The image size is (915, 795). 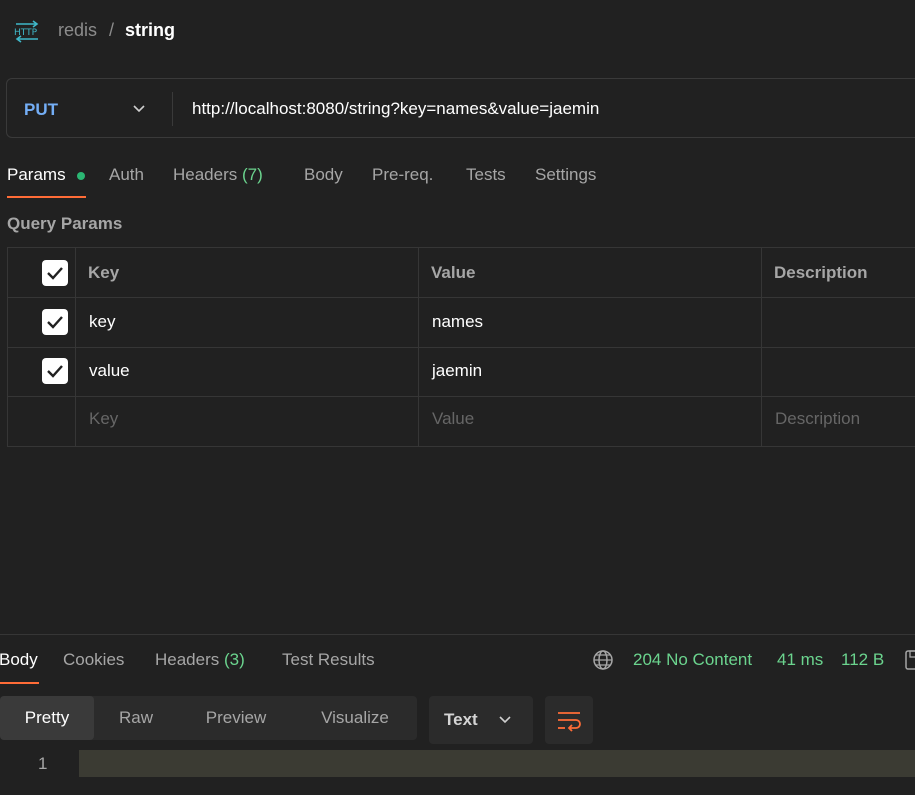 I want to click on new-value-input: Value, so click(x=453, y=419).